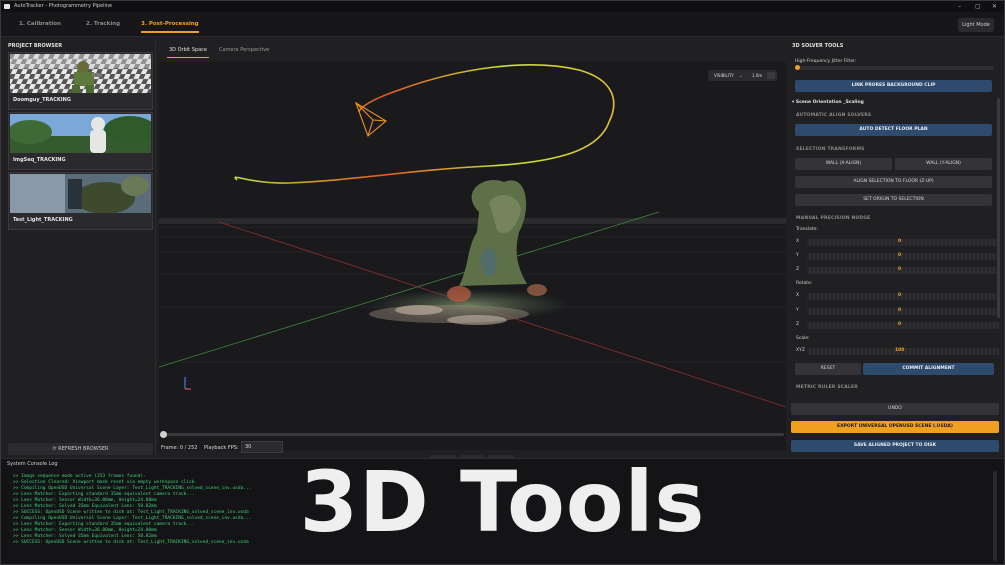 This screenshot has height=565, width=1005. I want to click on project-item-imgseq: ImgSeq_TRACKING, so click(80, 141).